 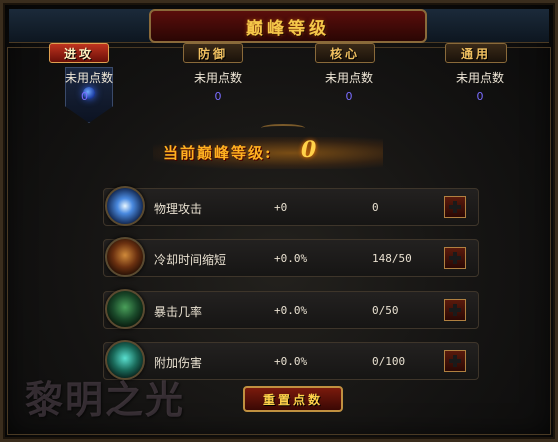 I want to click on stat-name: 冷却时间缩短, so click(x=190, y=260).